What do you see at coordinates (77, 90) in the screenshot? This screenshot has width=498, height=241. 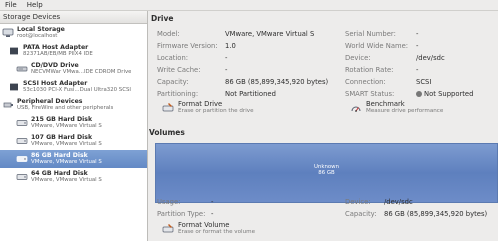 I see `sidebar-item-subtitle: 53c1030 PCI-X Fusi...Dual Ultra320 SCSI` at bounding box center [77, 90].